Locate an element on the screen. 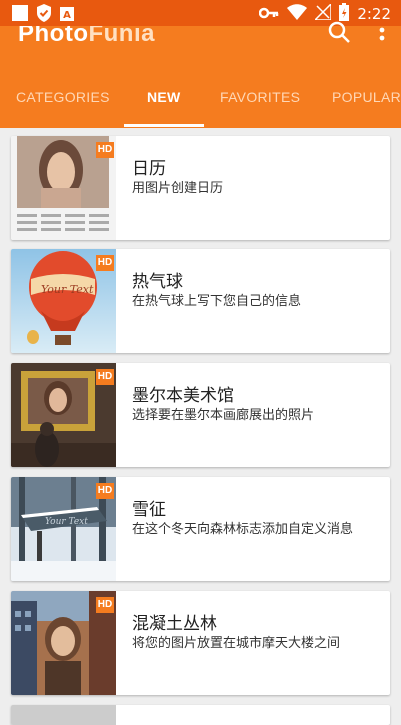 The image size is (401, 725). active-tab-indicator is located at coordinates (164, 125).